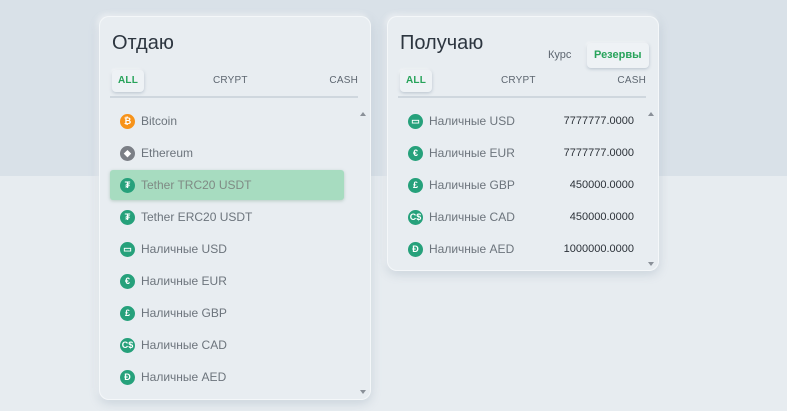 This screenshot has height=411, width=787. Describe the element at coordinates (651, 189) in the screenshot. I see `get-scrollbar` at that location.